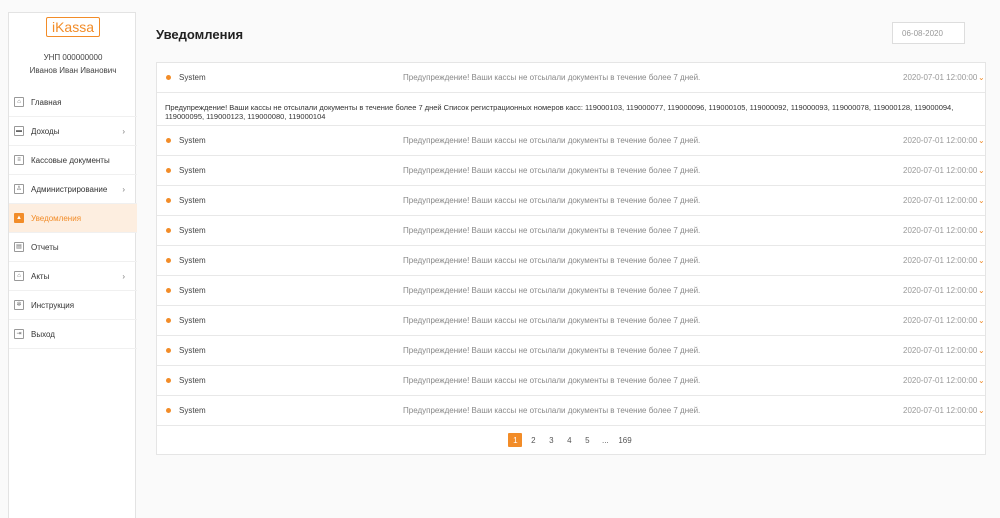  Describe the element at coordinates (515, 440) in the screenshot. I see `page-button: 1` at that location.